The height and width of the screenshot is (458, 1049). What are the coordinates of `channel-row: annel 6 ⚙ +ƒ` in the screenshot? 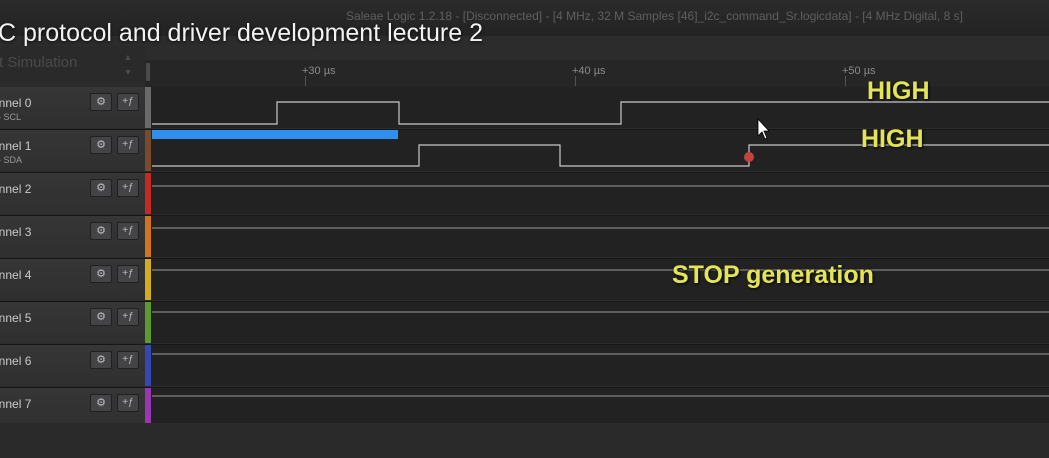 It's located at (524, 366).